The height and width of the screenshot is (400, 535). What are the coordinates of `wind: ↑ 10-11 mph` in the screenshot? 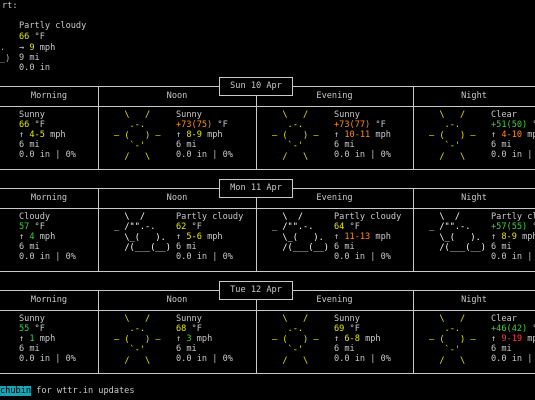 It's located at (362, 135).